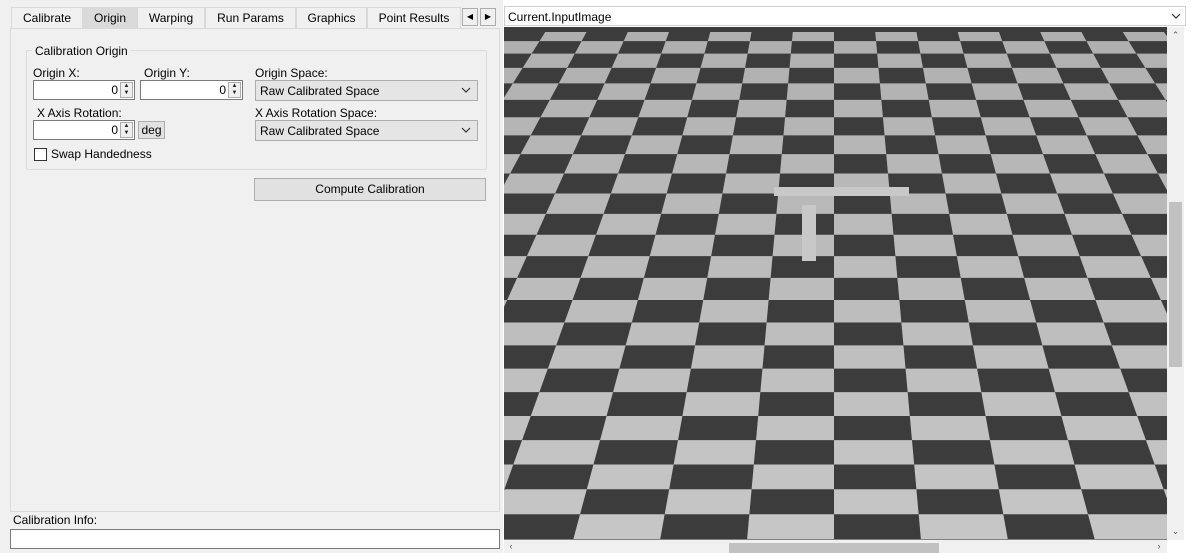  I want to click on vertical-scroll-thumb, so click(1175, 284).